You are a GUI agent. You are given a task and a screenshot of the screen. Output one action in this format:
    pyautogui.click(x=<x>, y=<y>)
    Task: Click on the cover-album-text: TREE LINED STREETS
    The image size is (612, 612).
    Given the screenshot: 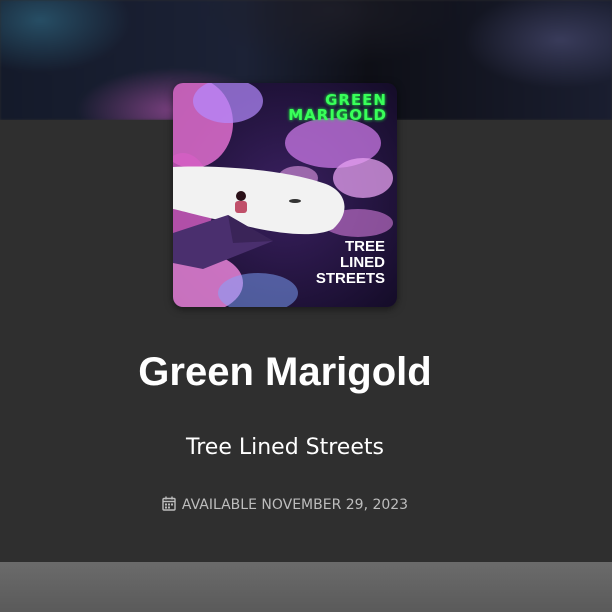 What is the action you would take?
    pyautogui.click(x=350, y=262)
    